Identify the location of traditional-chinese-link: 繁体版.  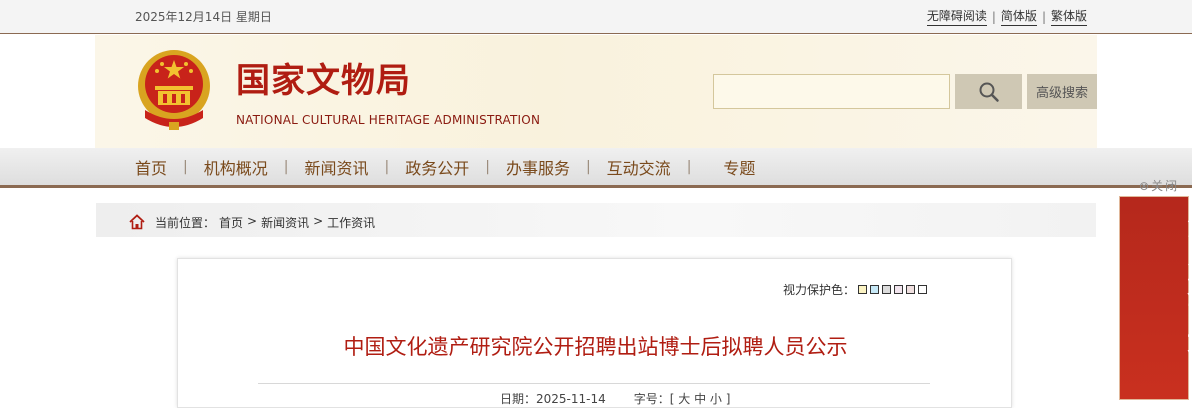
(1068, 16).